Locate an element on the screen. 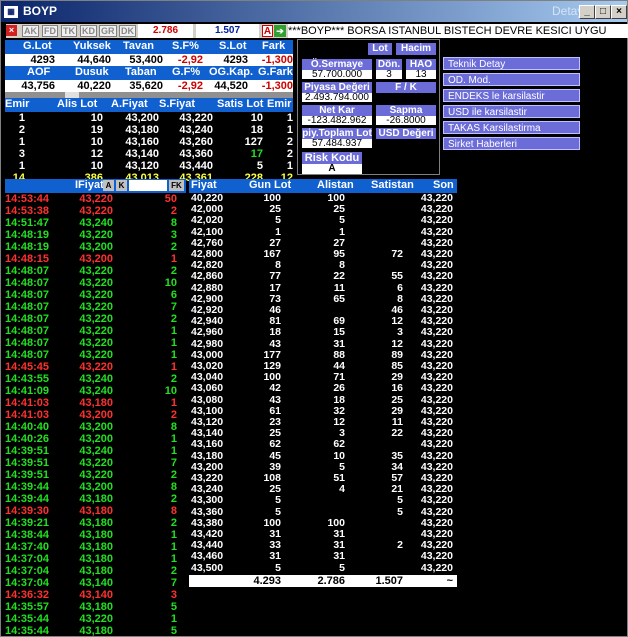 This screenshot has width=628, height=637. tab-kd: KD is located at coordinates (88, 31).